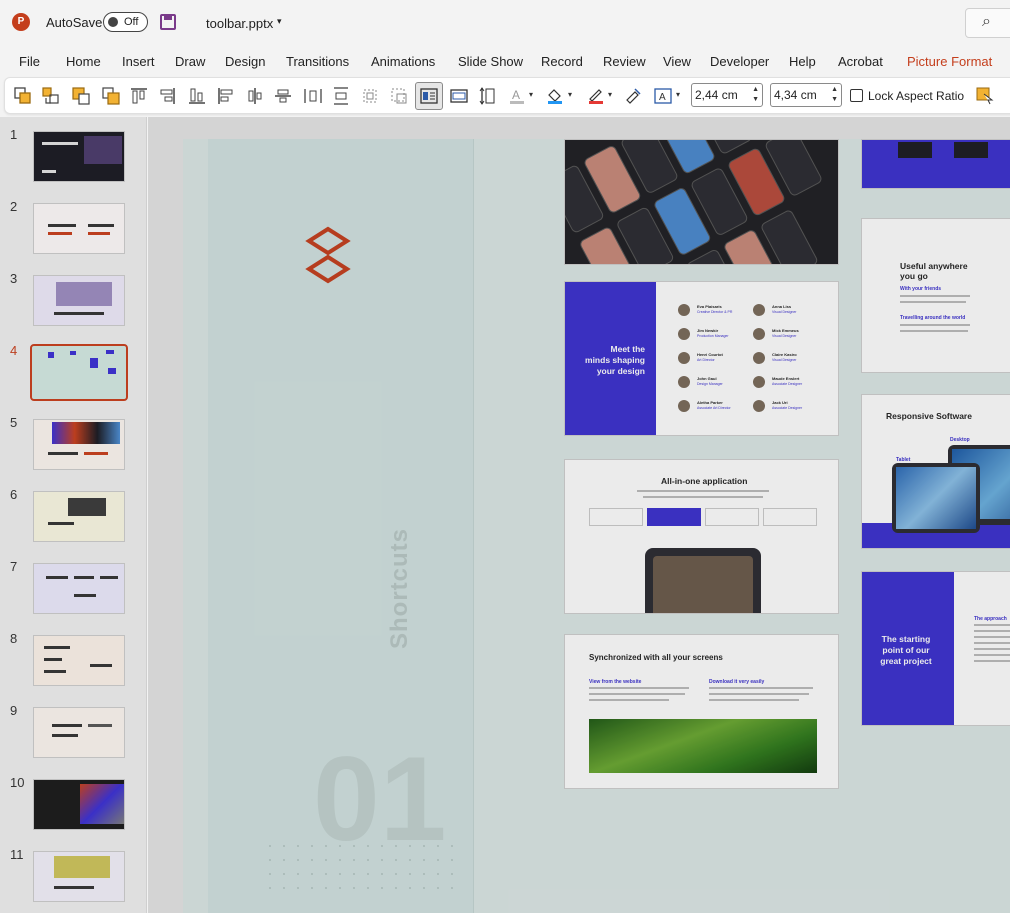 The width and height of the screenshot is (1010, 913). Describe the element at coordinates (245, 61) in the screenshot. I see `tab-design: Design` at that location.